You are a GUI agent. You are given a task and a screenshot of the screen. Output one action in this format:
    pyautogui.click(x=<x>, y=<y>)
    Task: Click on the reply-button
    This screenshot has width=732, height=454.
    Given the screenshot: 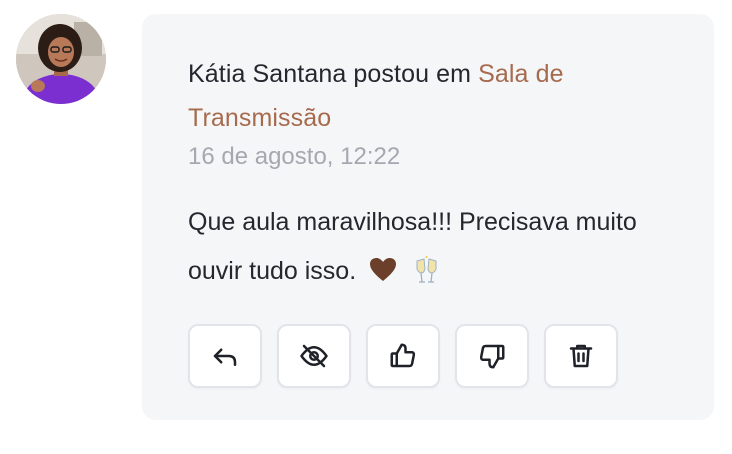 What is the action you would take?
    pyautogui.click(x=225, y=356)
    